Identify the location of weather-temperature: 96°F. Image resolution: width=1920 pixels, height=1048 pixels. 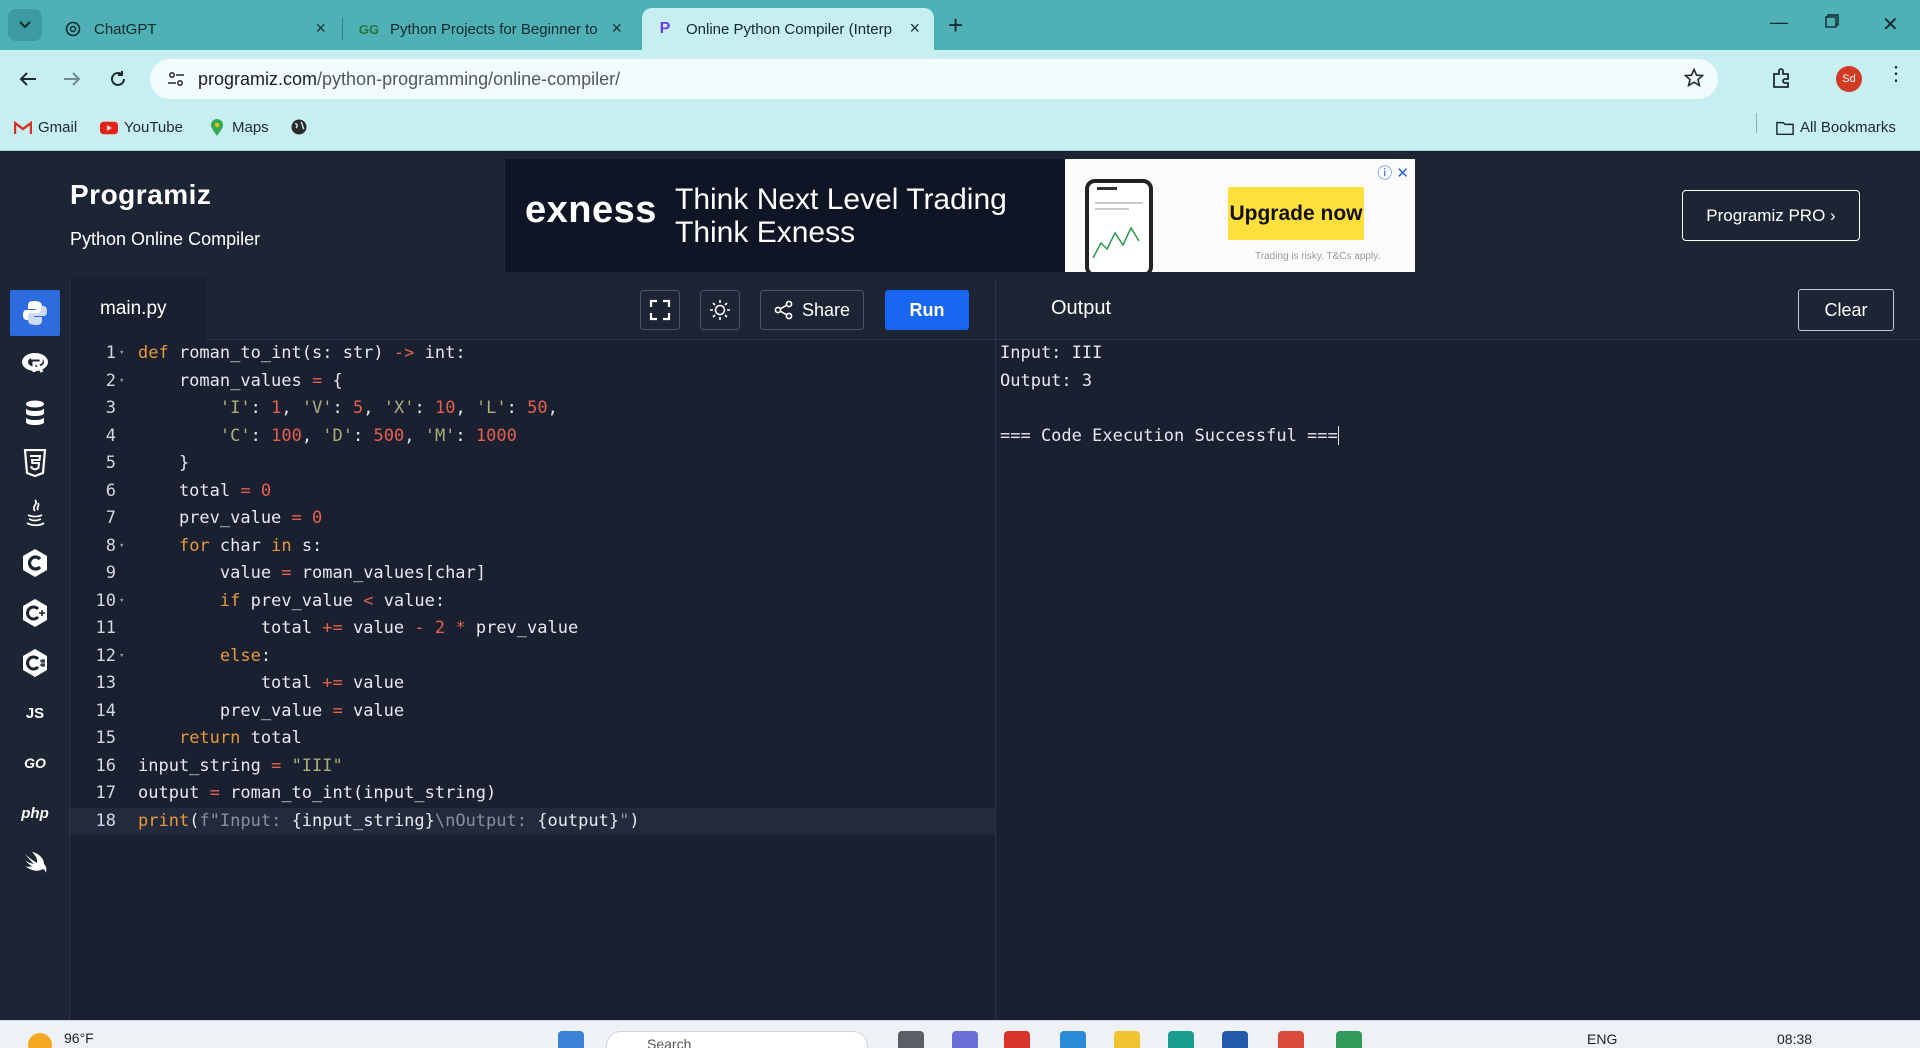
(79, 1038).